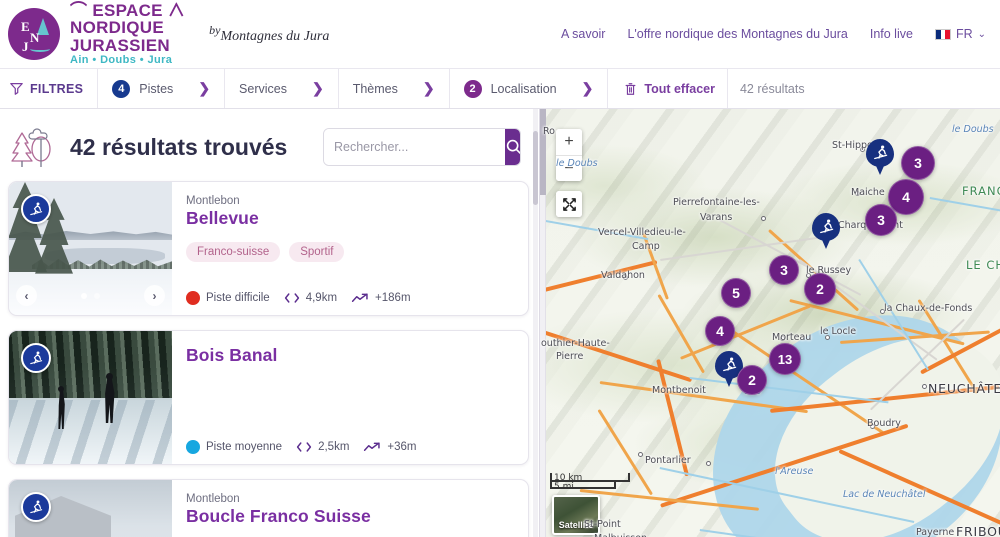 Image resolution: width=1000 pixels, height=537 pixels. I want to click on card-body: Bois Banal Piste moyenne 2,5km +36m, so click(350, 397).